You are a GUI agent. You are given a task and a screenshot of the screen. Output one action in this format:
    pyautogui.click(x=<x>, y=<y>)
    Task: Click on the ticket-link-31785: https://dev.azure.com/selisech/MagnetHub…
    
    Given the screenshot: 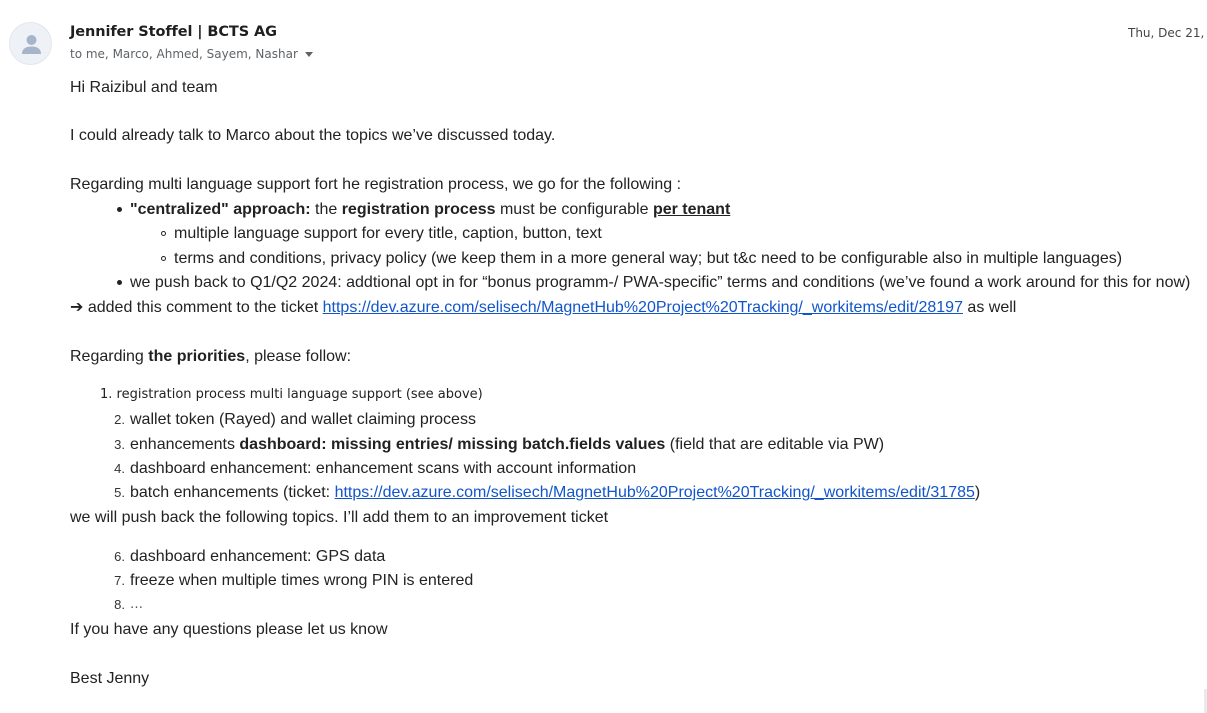 What is the action you would take?
    pyautogui.click(x=655, y=492)
    